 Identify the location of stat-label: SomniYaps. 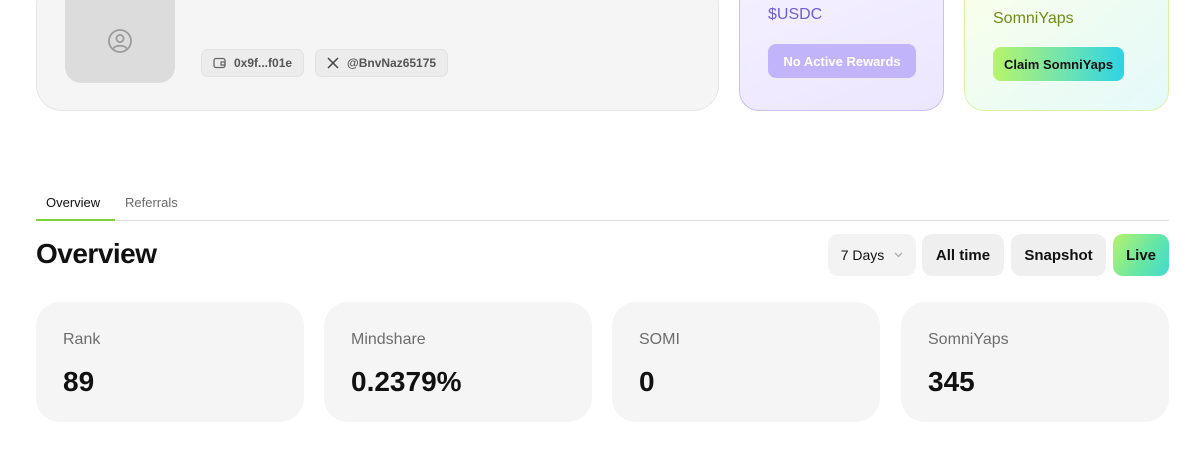
(968, 339).